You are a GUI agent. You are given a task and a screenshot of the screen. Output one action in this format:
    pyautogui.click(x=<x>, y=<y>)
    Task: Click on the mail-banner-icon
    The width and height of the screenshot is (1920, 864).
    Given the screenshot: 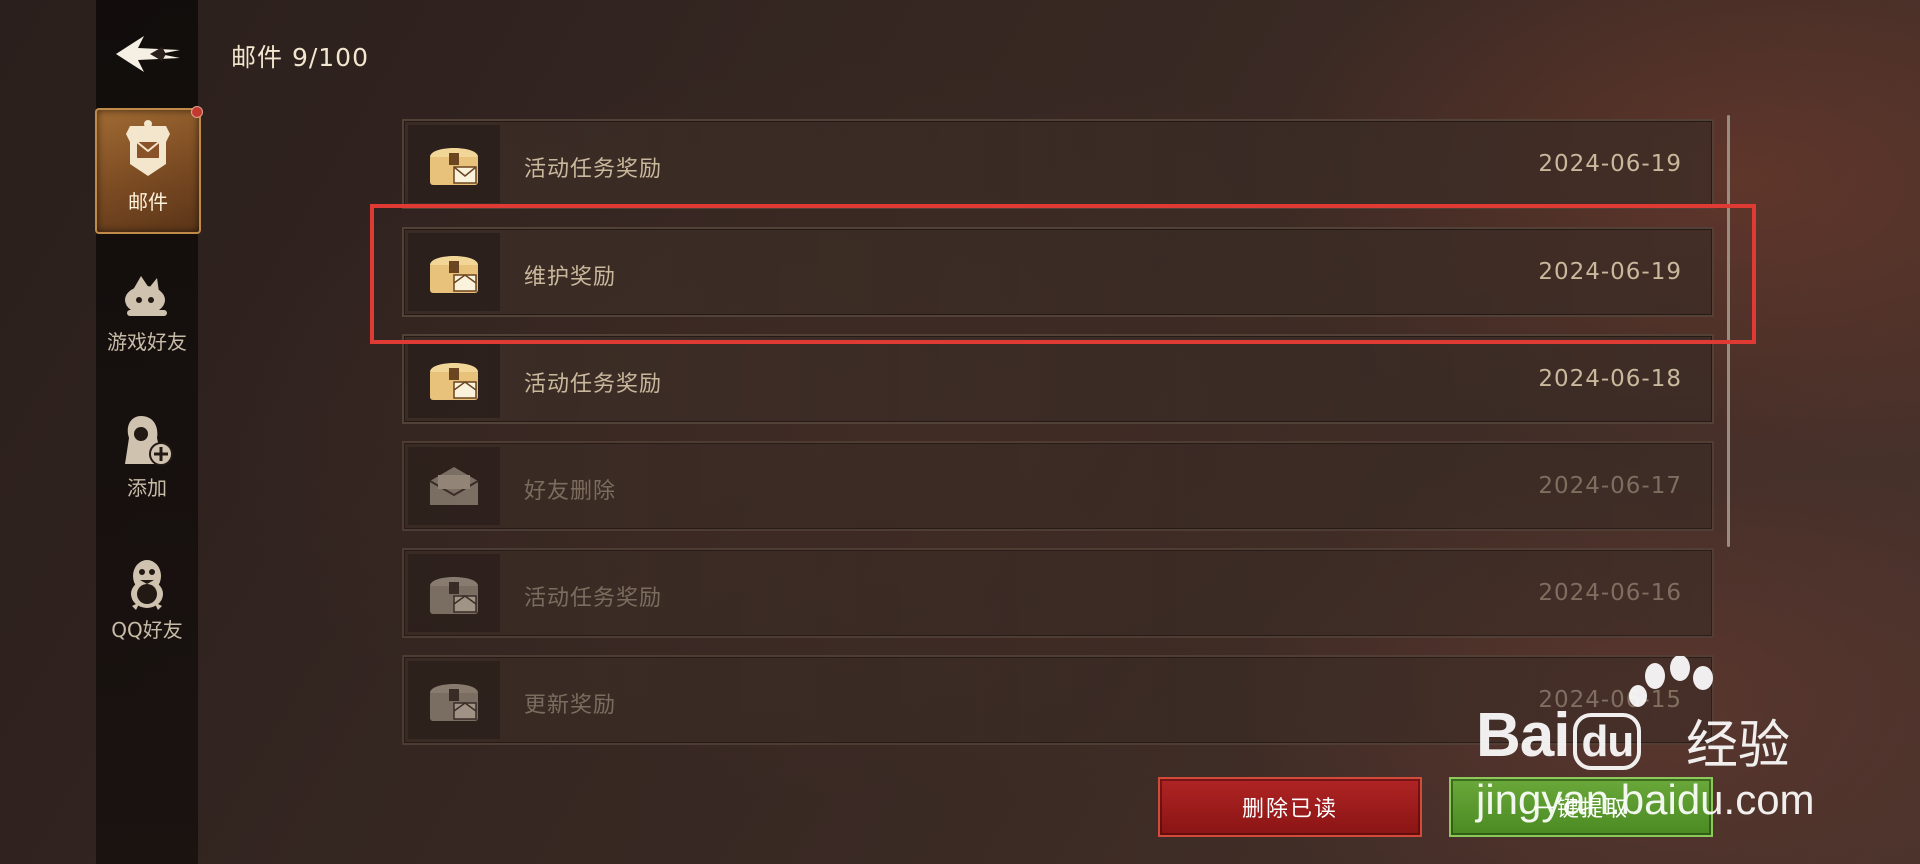 What is the action you would take?
    pyautogui.click(x=148, y=148)
    